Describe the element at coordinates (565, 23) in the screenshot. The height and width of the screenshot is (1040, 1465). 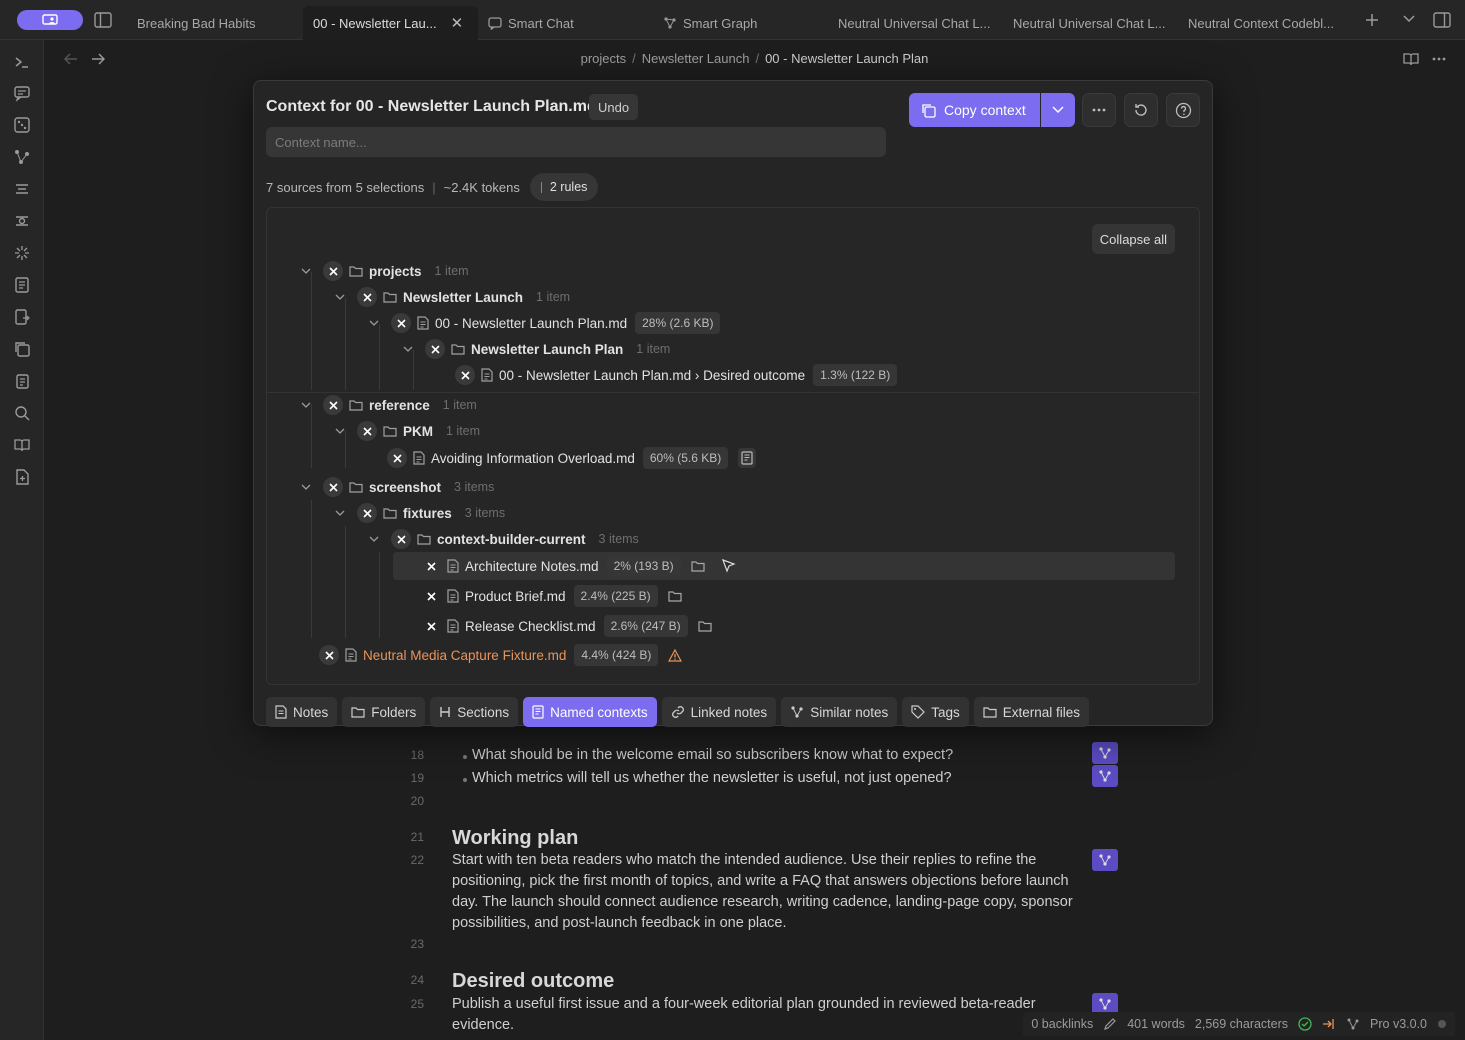
I see `tab-smart-chat: Smart Chat` at that location.